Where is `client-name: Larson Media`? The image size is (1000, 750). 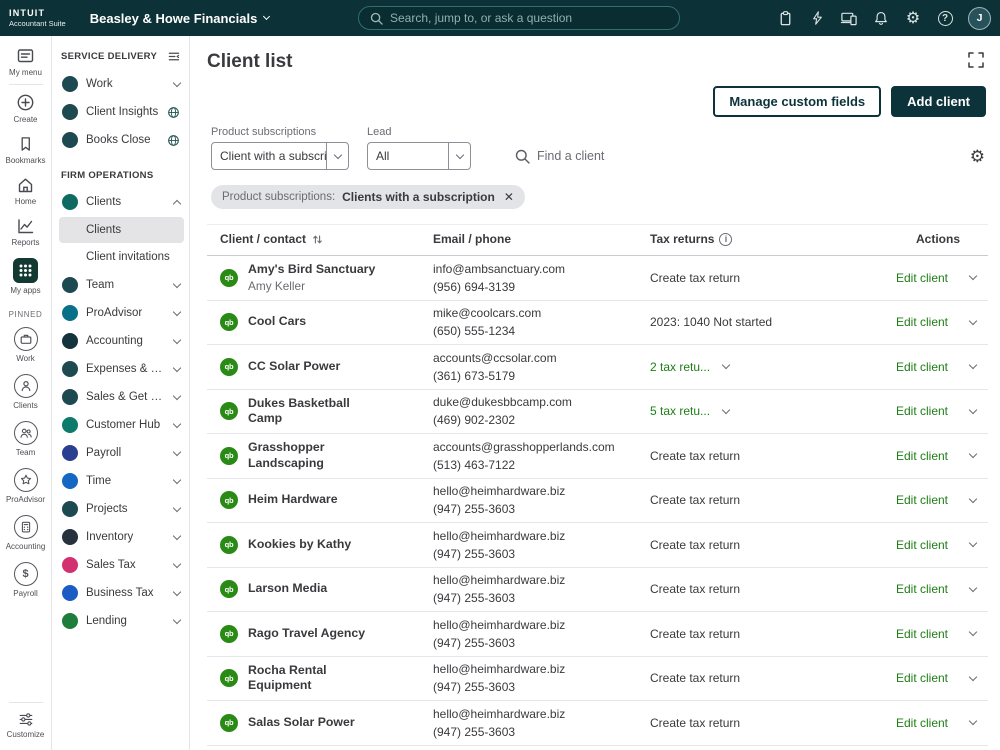 client-name: Larson Media is located at coordinates (287, 589).